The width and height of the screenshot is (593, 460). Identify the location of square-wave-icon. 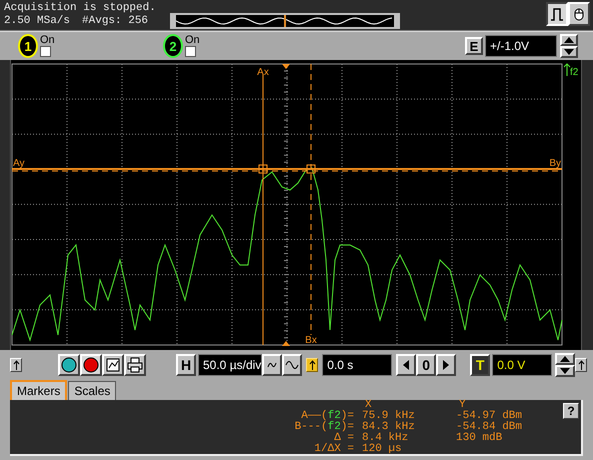
(557, 14).